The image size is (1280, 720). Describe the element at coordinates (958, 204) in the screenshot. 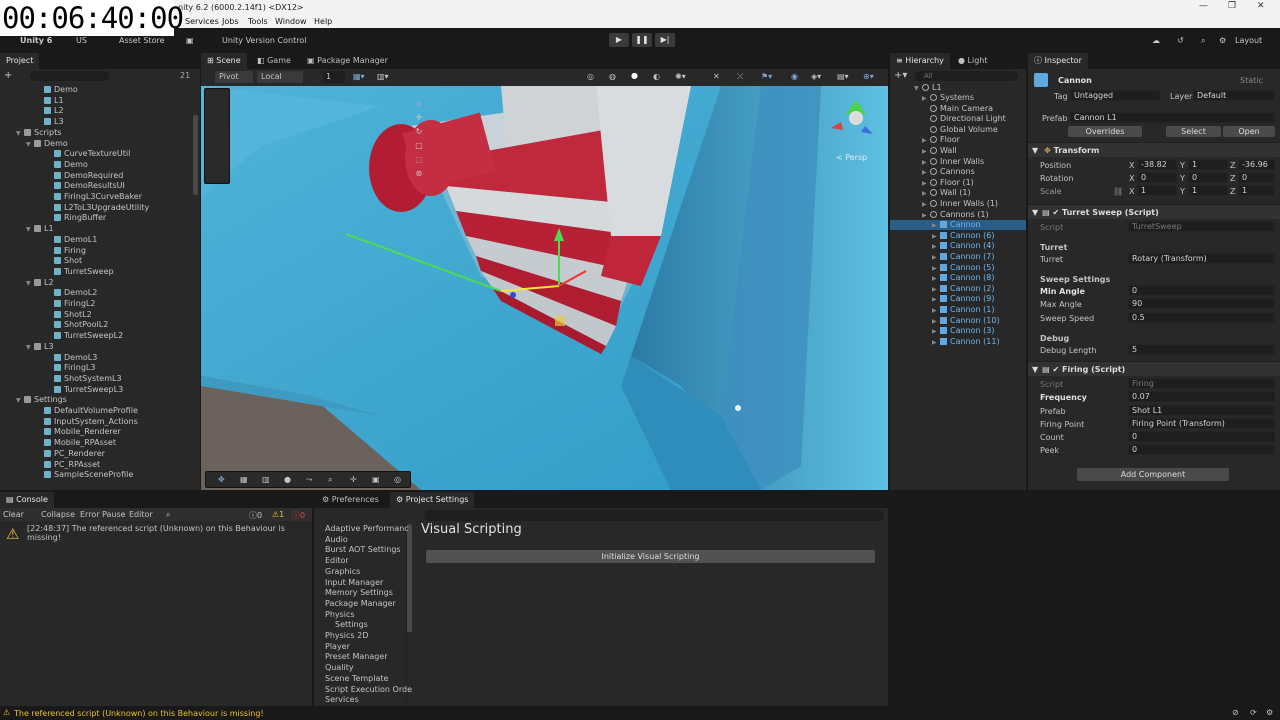

I see `hierarchy-item: ▶ Inner Walls (1)` at that location.